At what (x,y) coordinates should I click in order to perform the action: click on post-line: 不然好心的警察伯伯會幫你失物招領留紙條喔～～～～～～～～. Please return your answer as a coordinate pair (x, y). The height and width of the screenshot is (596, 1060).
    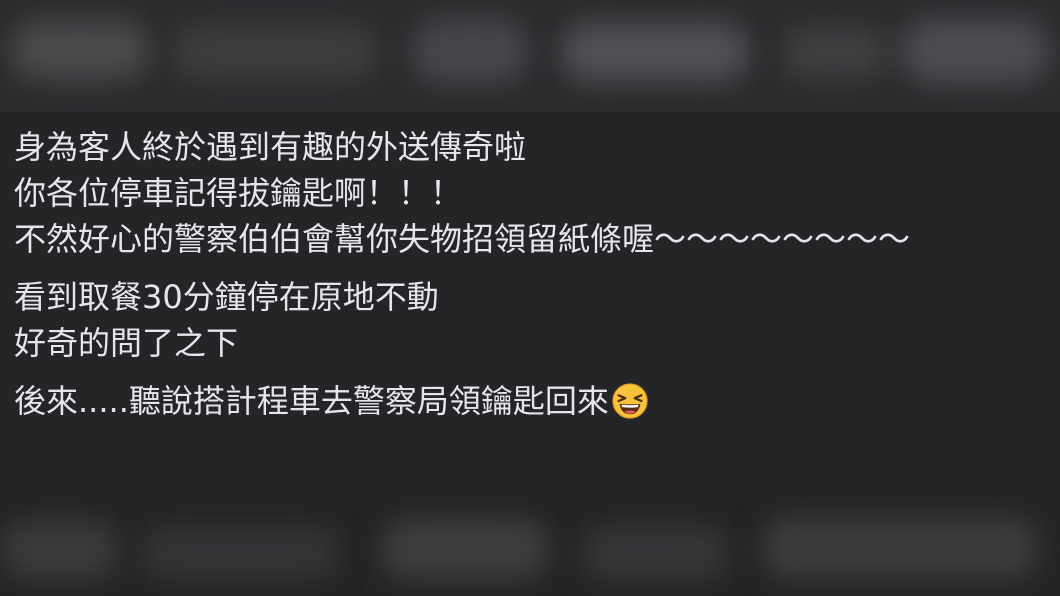
    Looking at the image, I should click on (462, 239).